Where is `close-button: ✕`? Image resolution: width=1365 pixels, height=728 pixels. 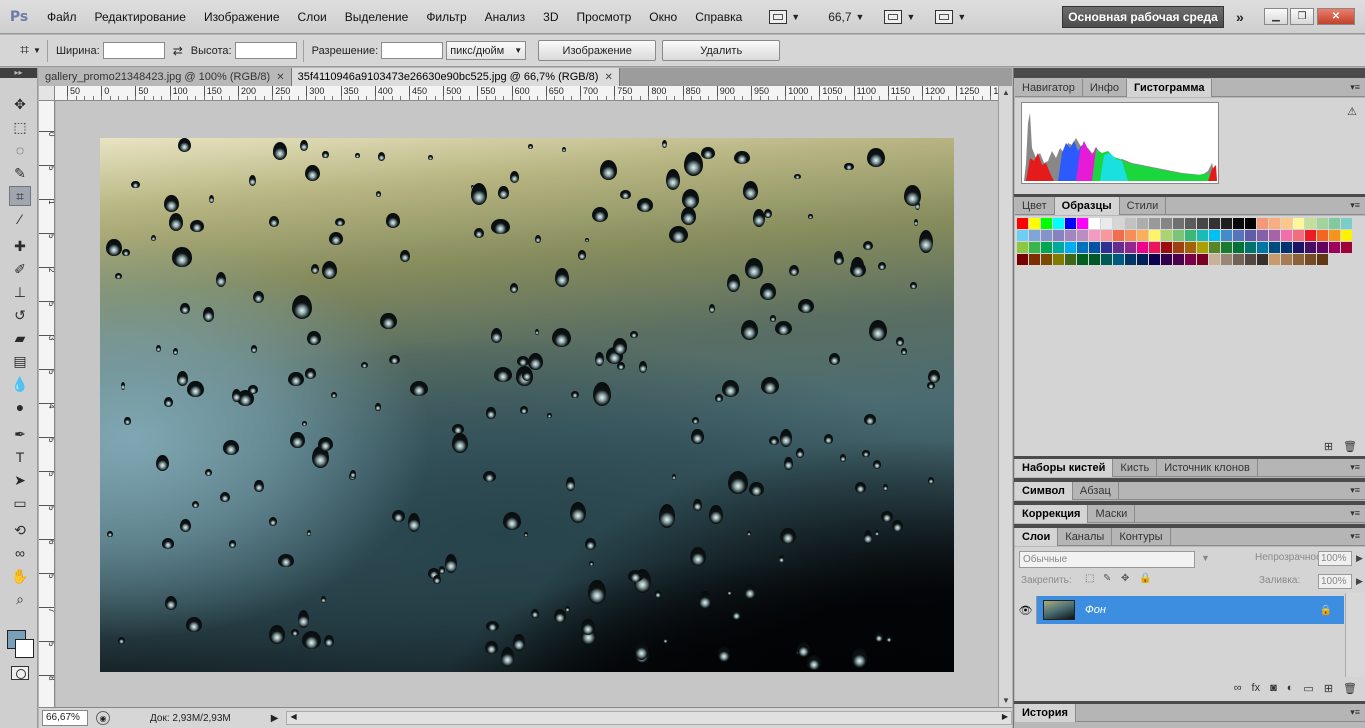
close-button: ✕ is located at coordinates (1336, 16).